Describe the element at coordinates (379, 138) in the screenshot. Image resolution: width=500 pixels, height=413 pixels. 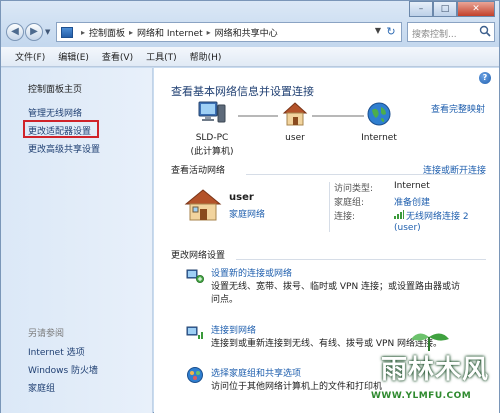
I see `map-node-internet-name: Internet` at that location.